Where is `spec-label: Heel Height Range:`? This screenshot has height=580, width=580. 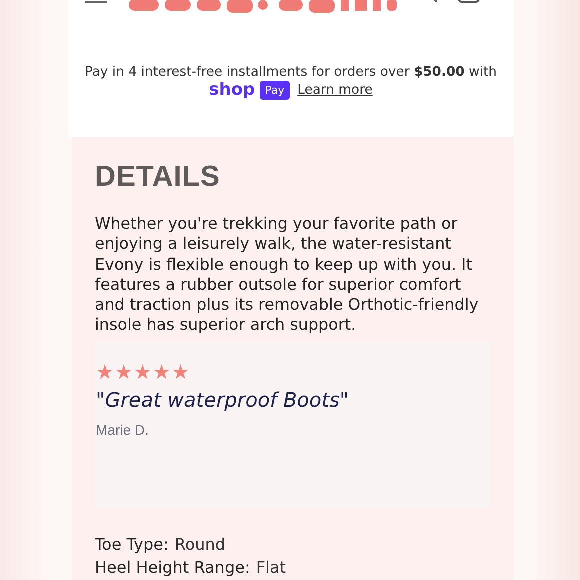
spec-label: Heel Height Range: is located at coordinates (172, 567).